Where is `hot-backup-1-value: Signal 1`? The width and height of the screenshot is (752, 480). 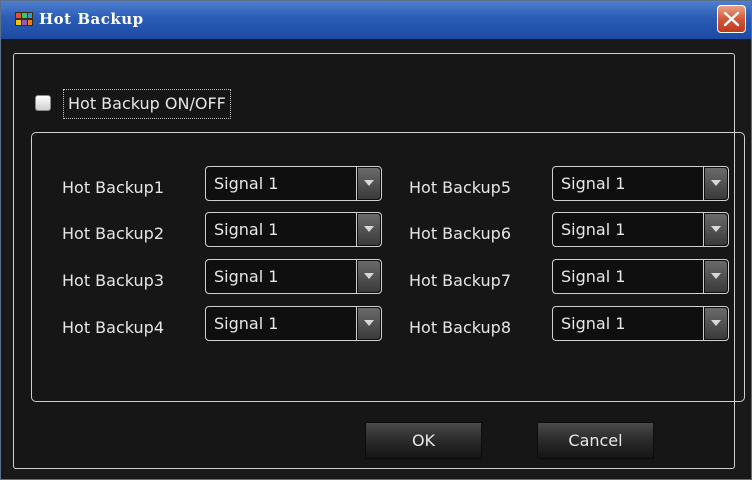
hot-backup-1-value: Signal 1 is located at coordinates (246, 183).